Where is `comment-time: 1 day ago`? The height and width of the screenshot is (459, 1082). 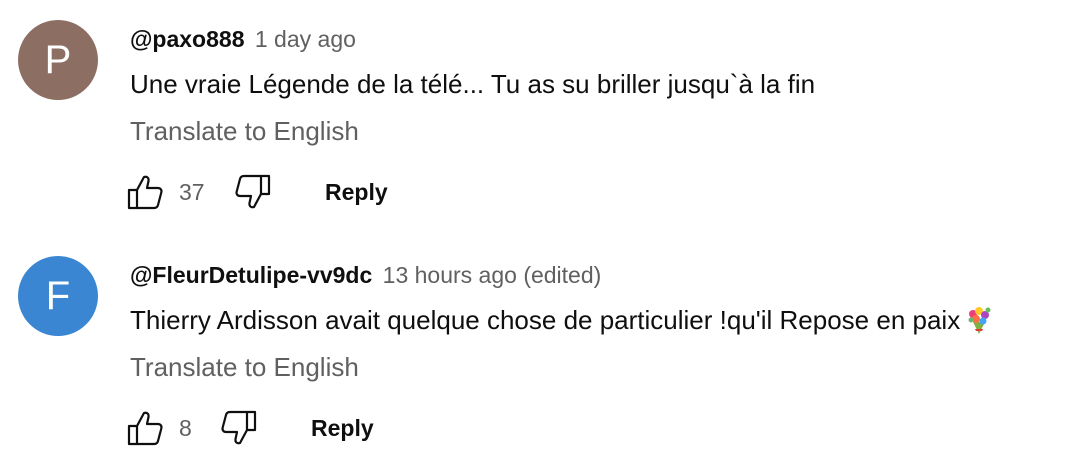
comment-time: 1 day ago is located at coordinates (305, 39).